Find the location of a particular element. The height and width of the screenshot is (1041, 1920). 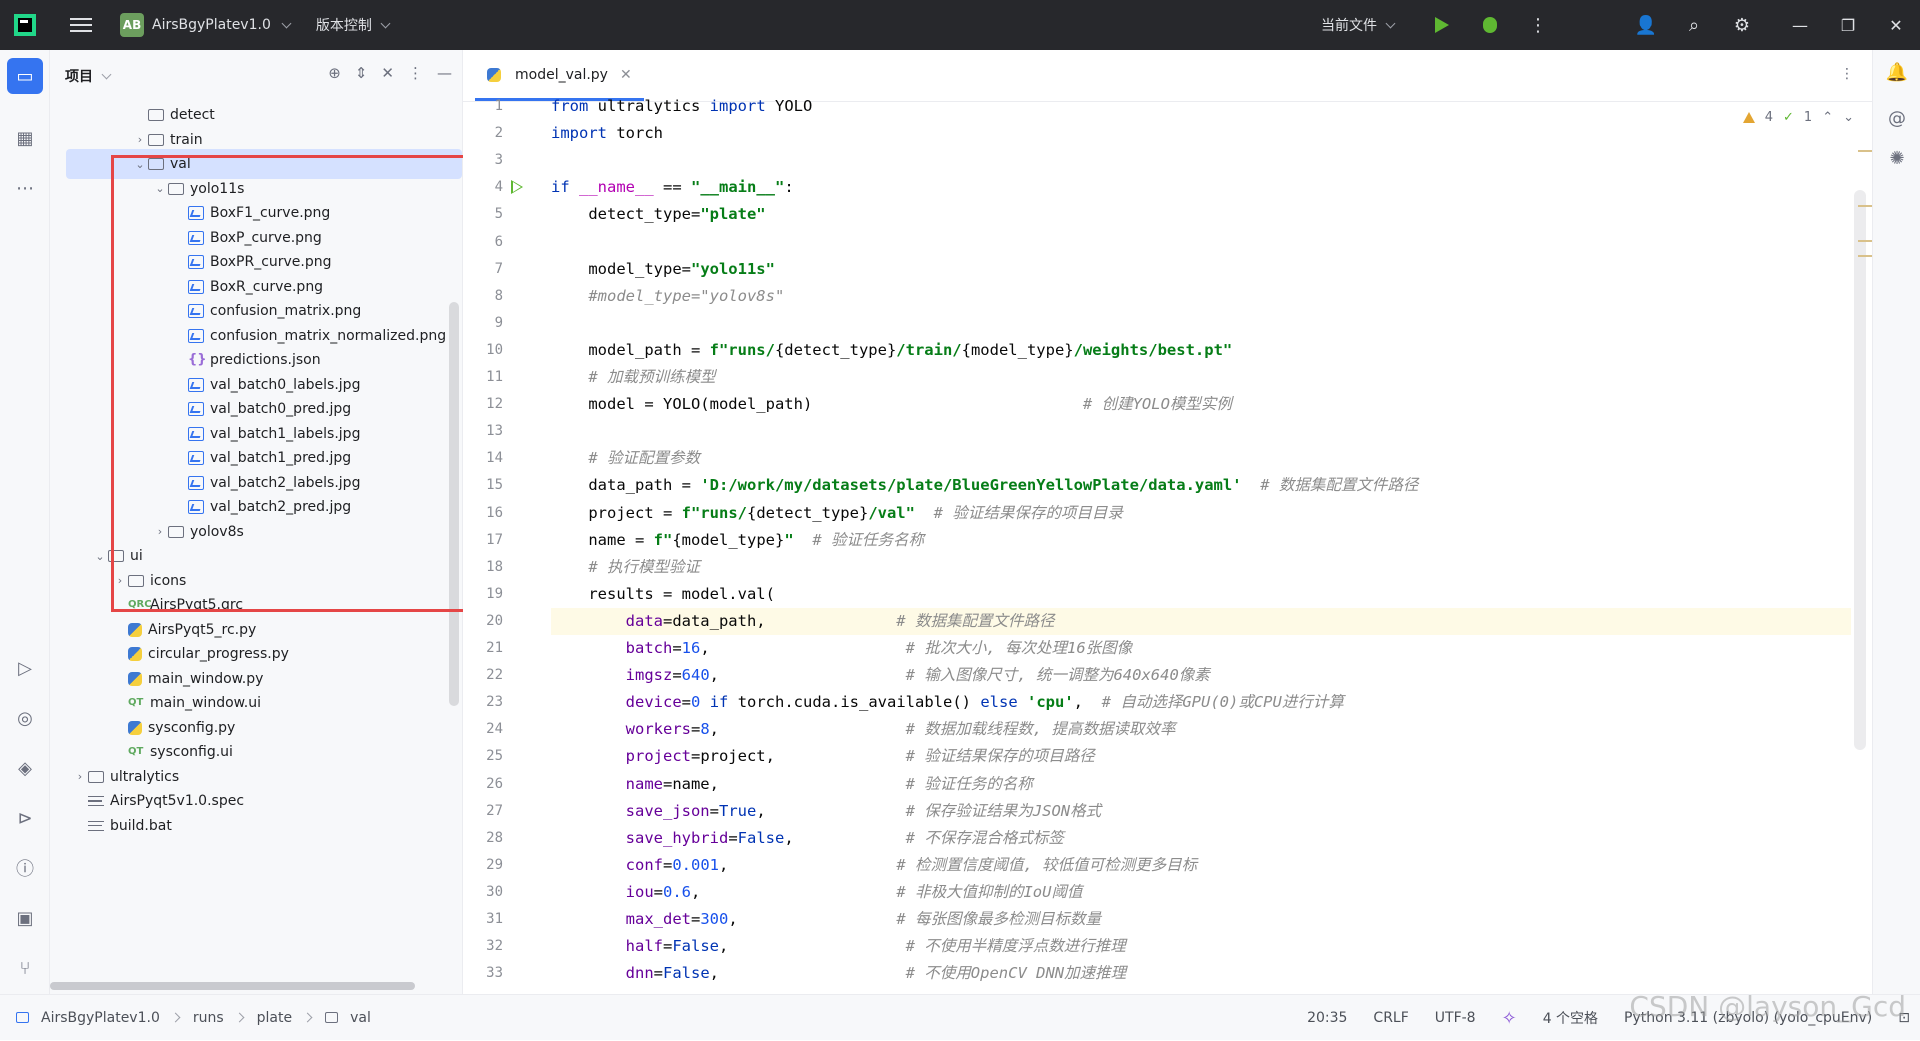

line-number: 7 is located at coordinates (483, 269).